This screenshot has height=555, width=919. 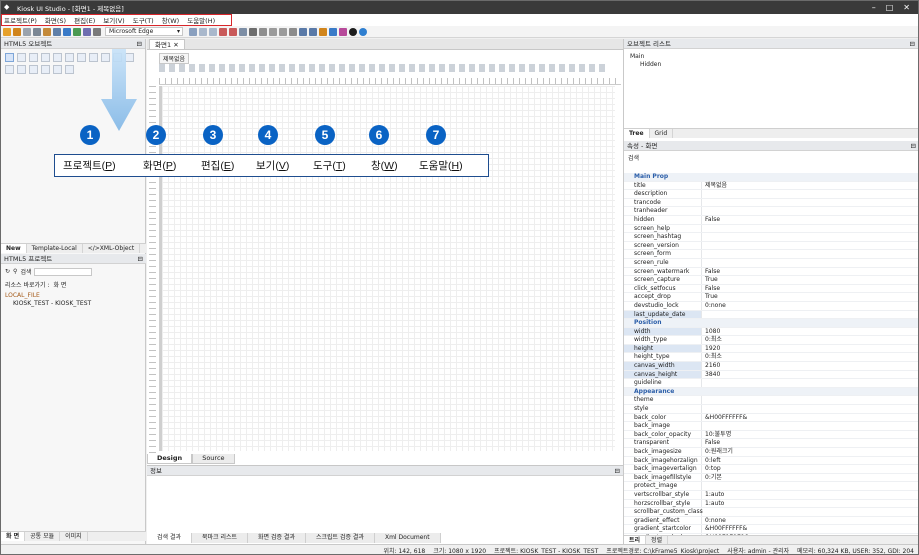 What do you see at coordinates (714, 186) in the screenshot?
I see `property-value: 제목없음` at bounding box center [714, 186].